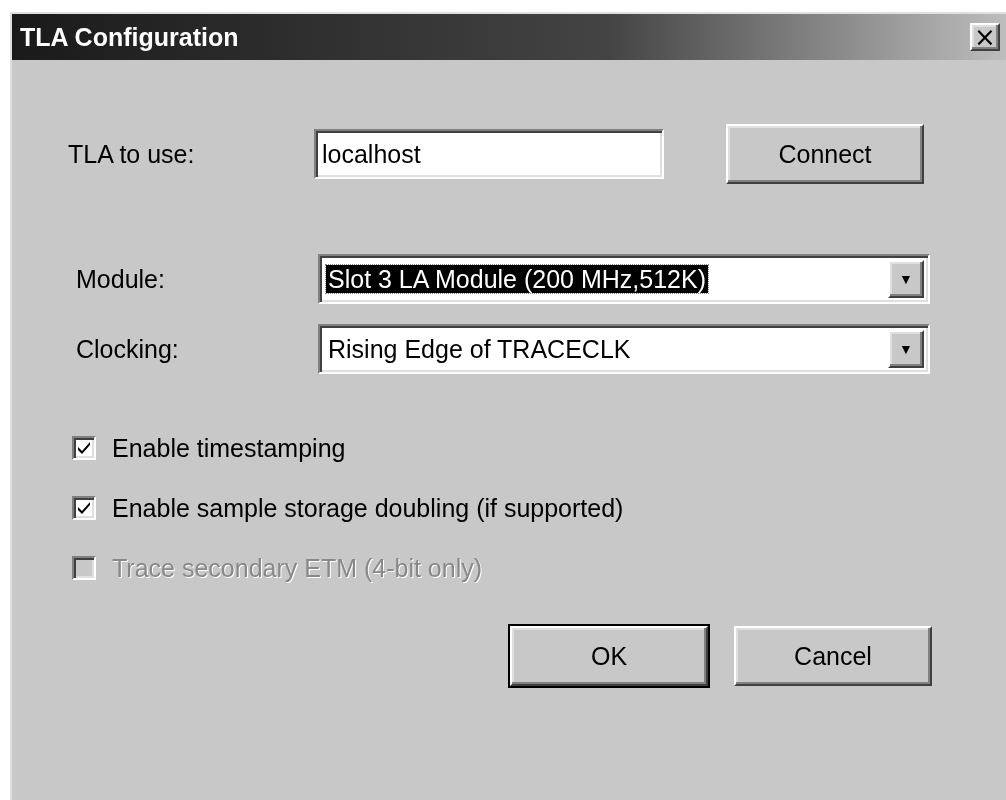  I want to click on window-title: TLA Configuration, so click(129, 37).